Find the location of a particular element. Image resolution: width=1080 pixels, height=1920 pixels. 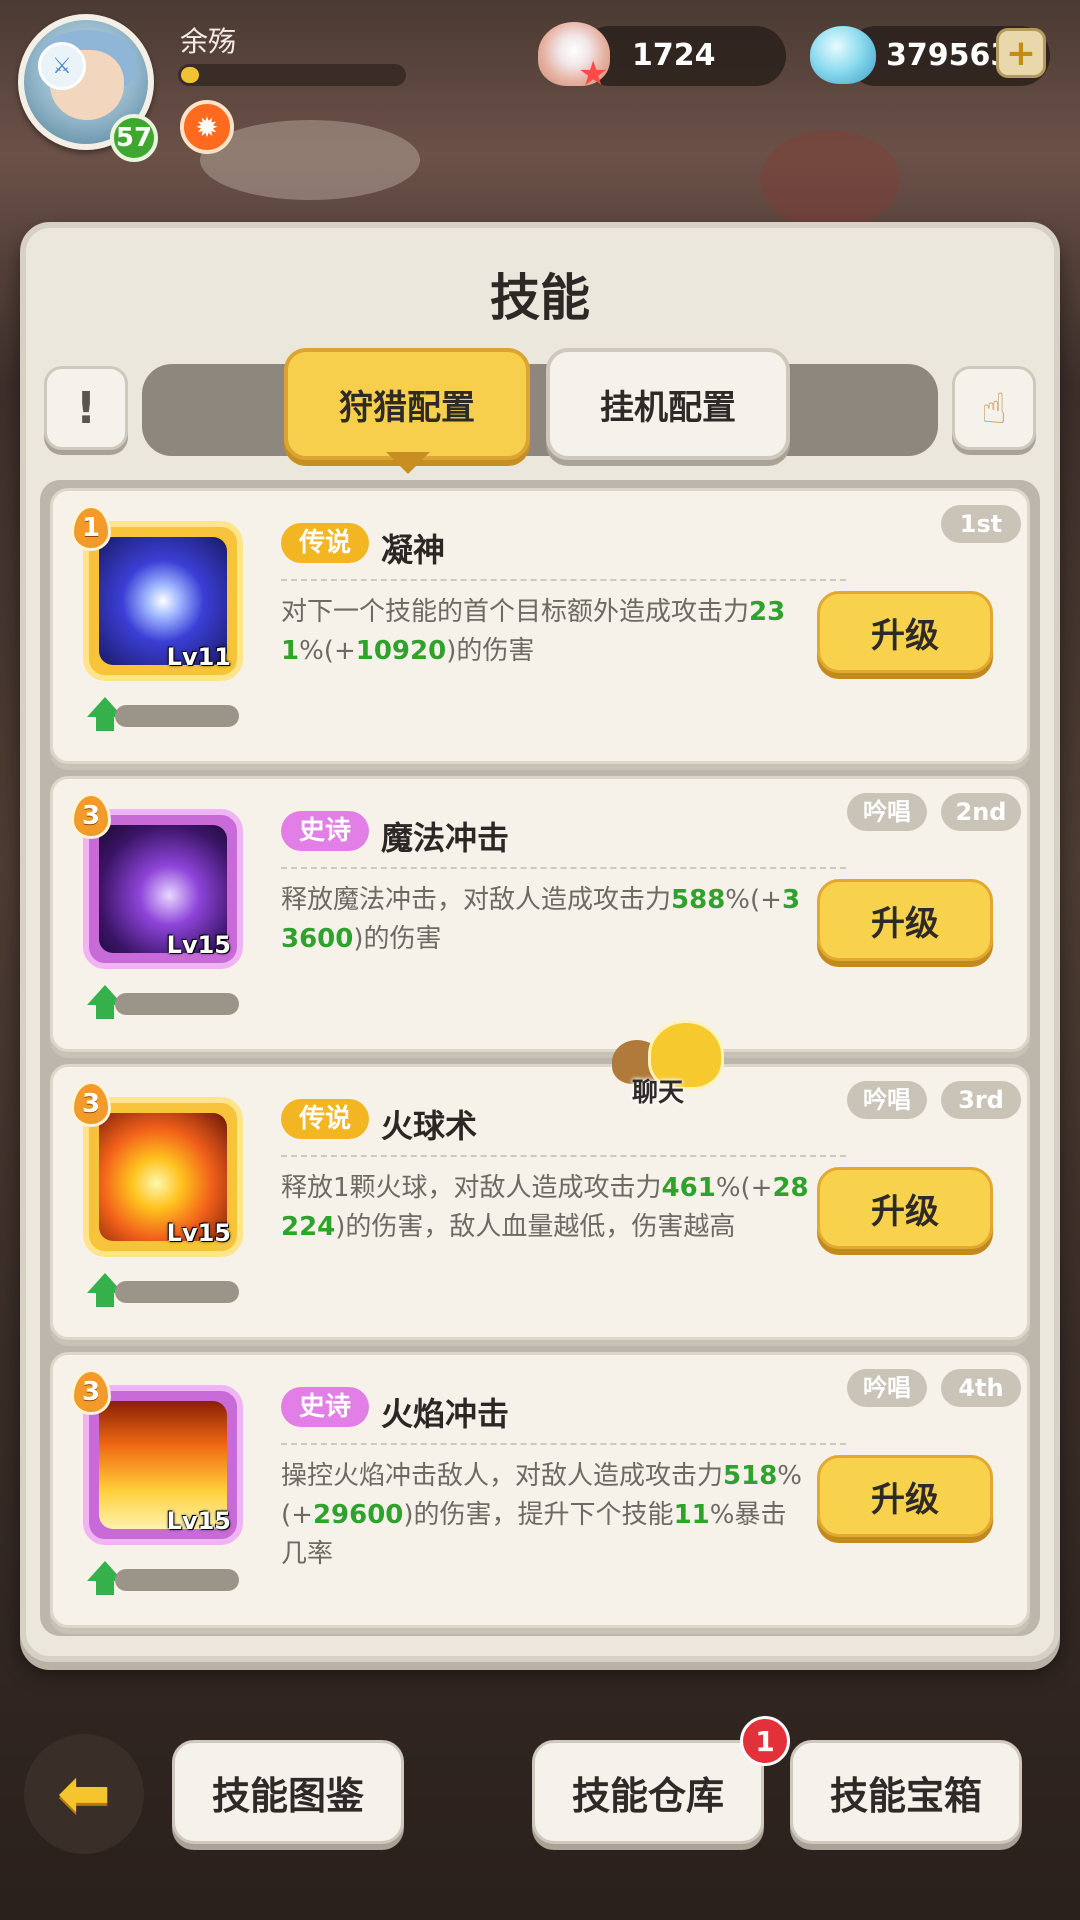

desc-value: 29600 is located at coordinates (358, 1515).